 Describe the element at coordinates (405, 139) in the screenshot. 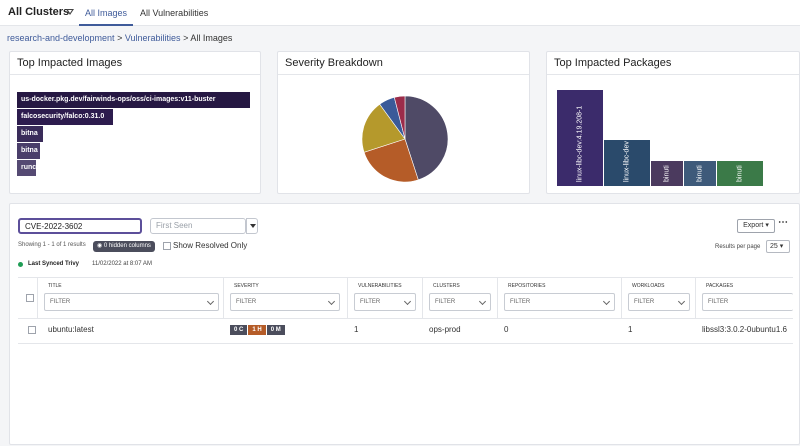

I see `severity-pie-chart` at that location.